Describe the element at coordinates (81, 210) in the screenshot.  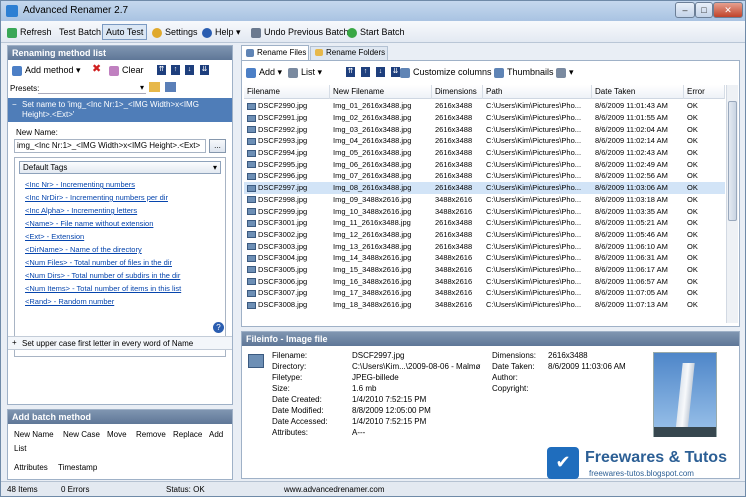
I see `tag-inc-alpha: <Inc Alpha> - Incrementing letters` at that location.